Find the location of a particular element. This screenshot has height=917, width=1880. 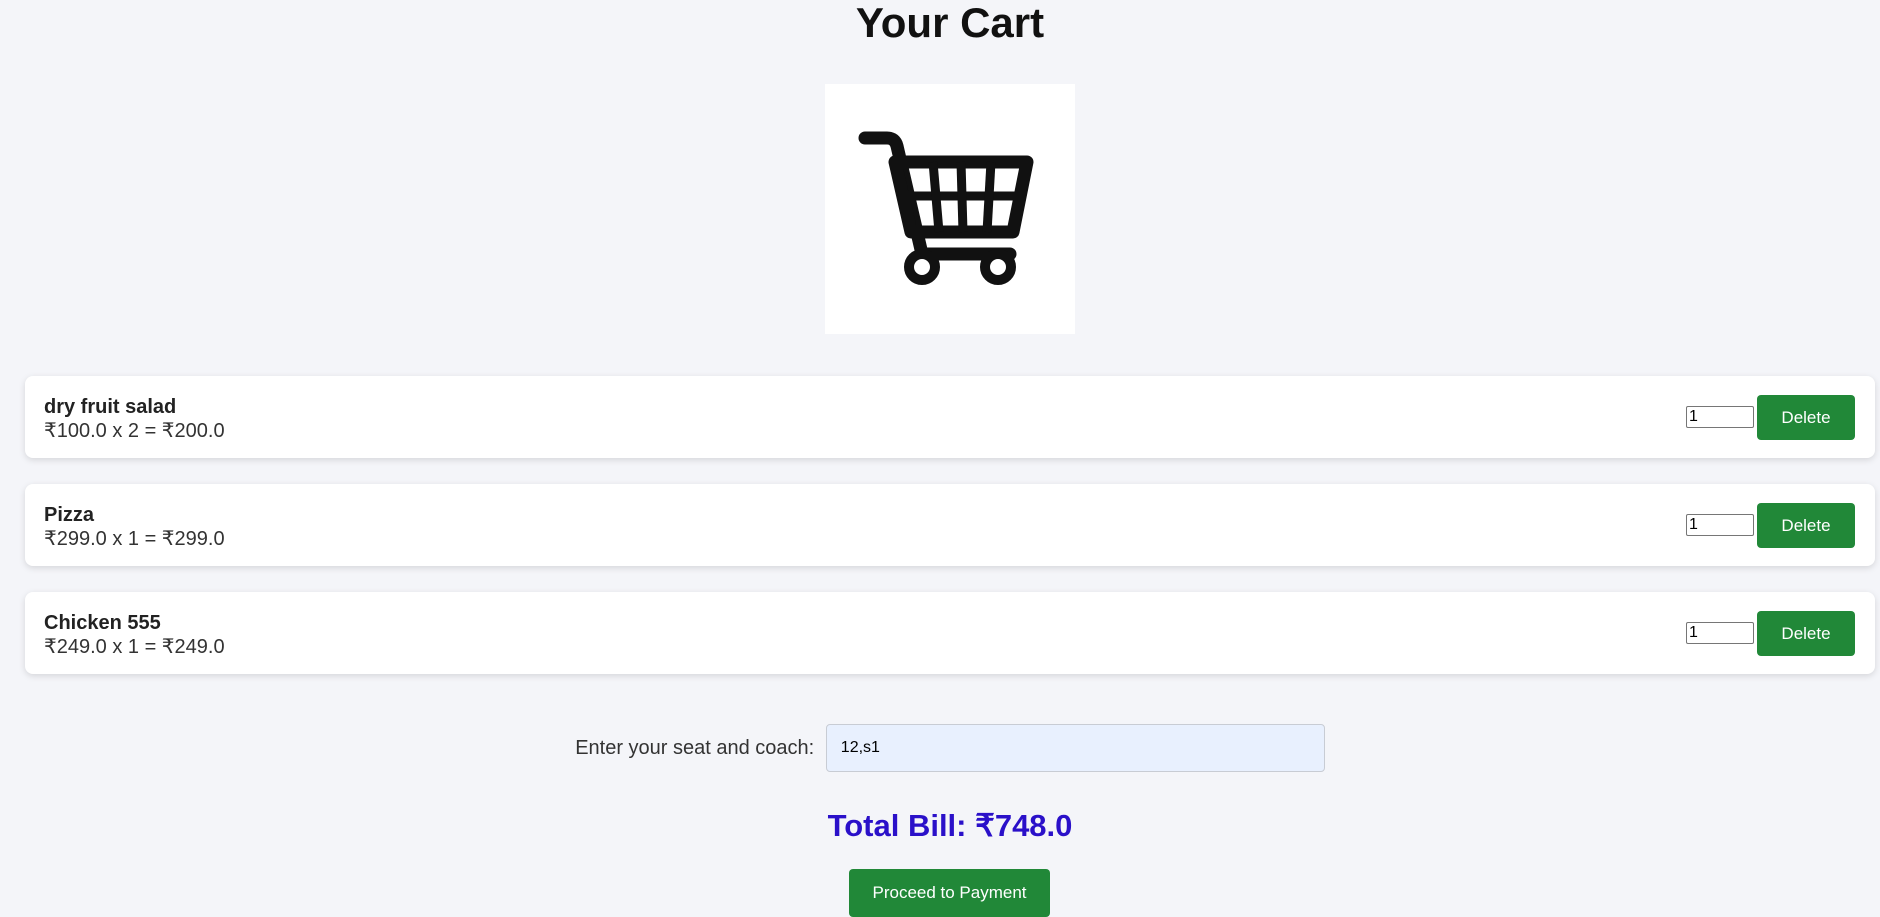

seat-row: Enter your seat and coach: is located at coordinates (940, 748).